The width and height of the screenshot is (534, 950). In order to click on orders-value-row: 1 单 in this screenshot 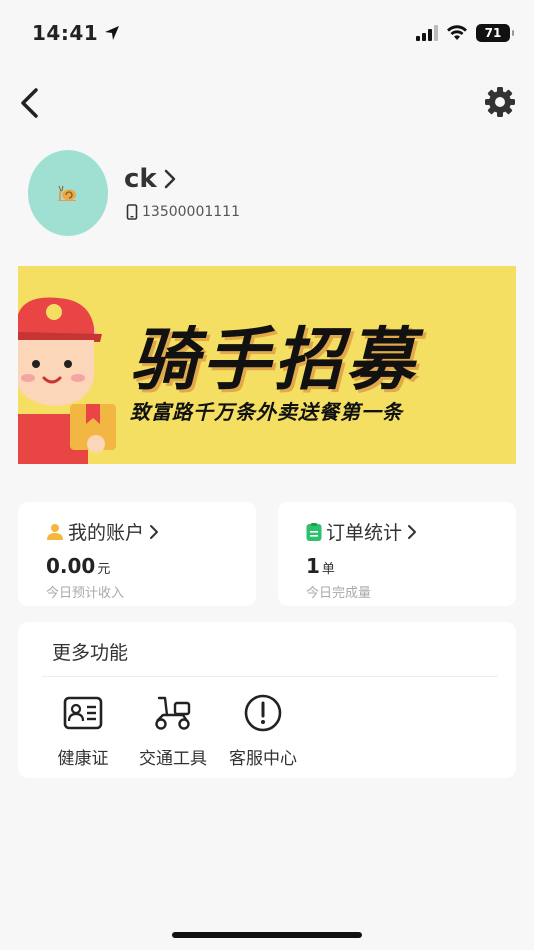, I will do `click(320, 566)`.